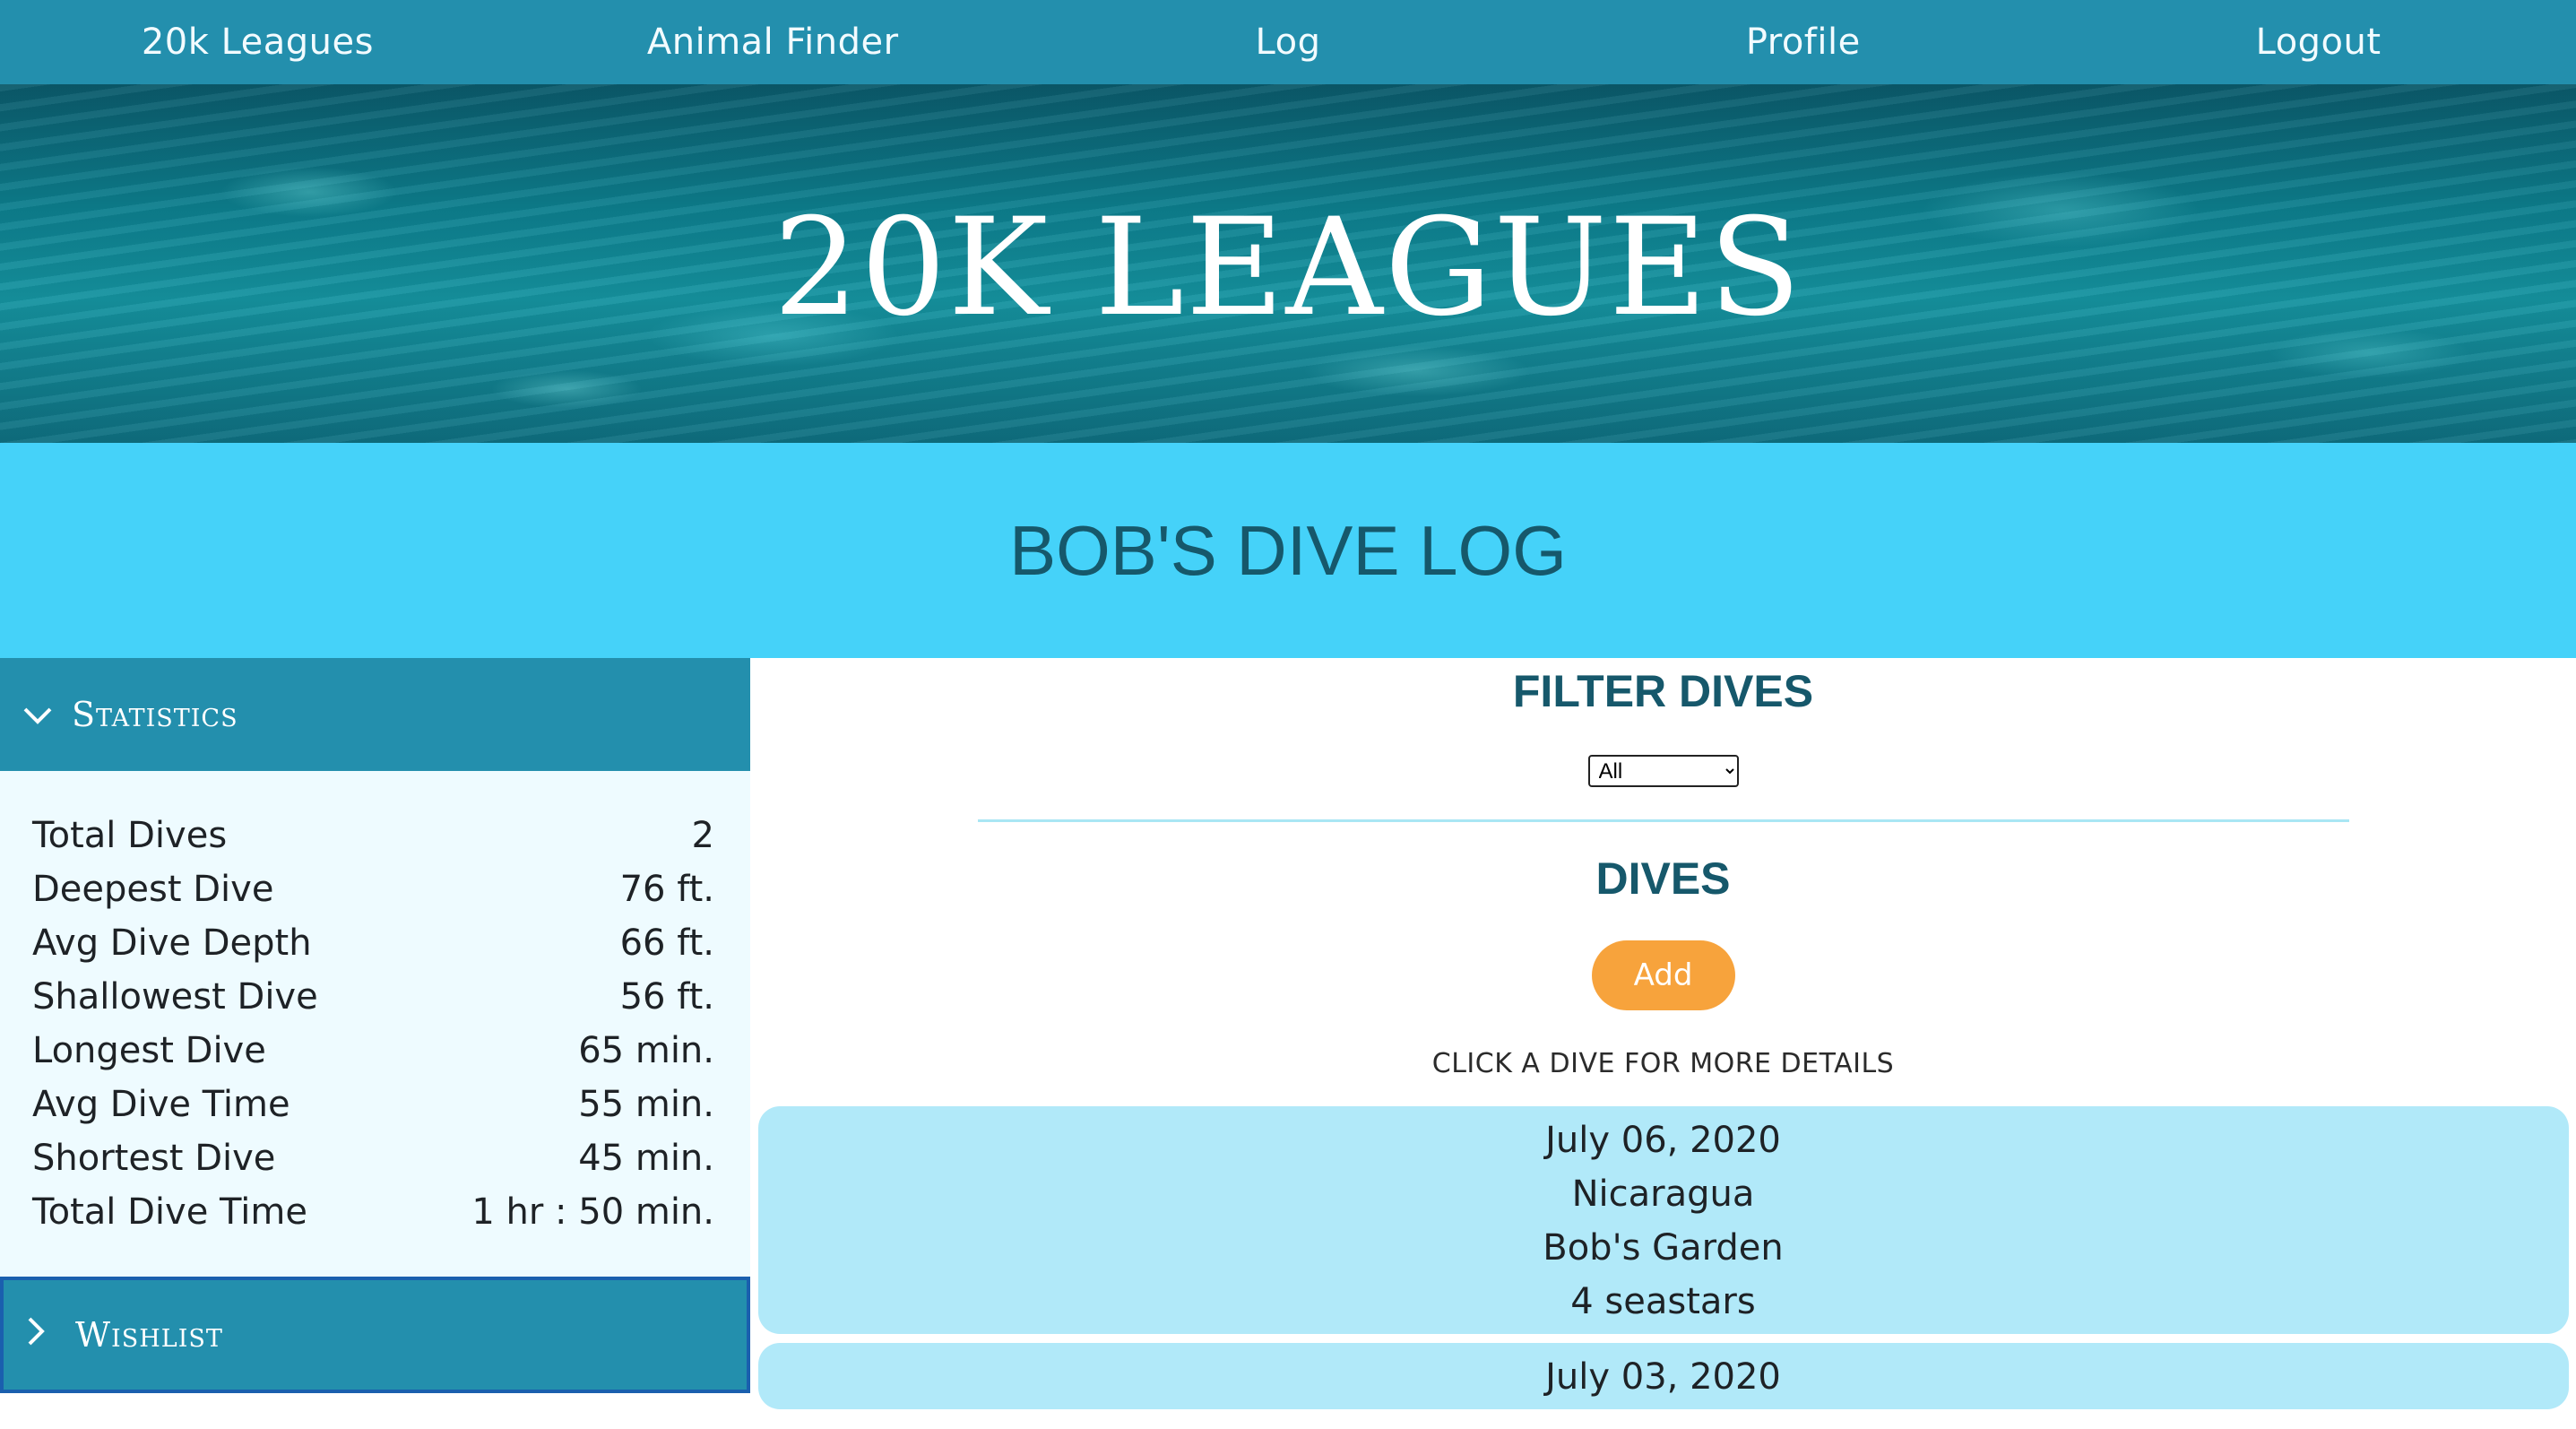 The image size is (2576, 1429). Describe the element at coordinates (373, 889) in the screenshot. I see `stat-row: Deepest Dive 76 ft.` at that location.